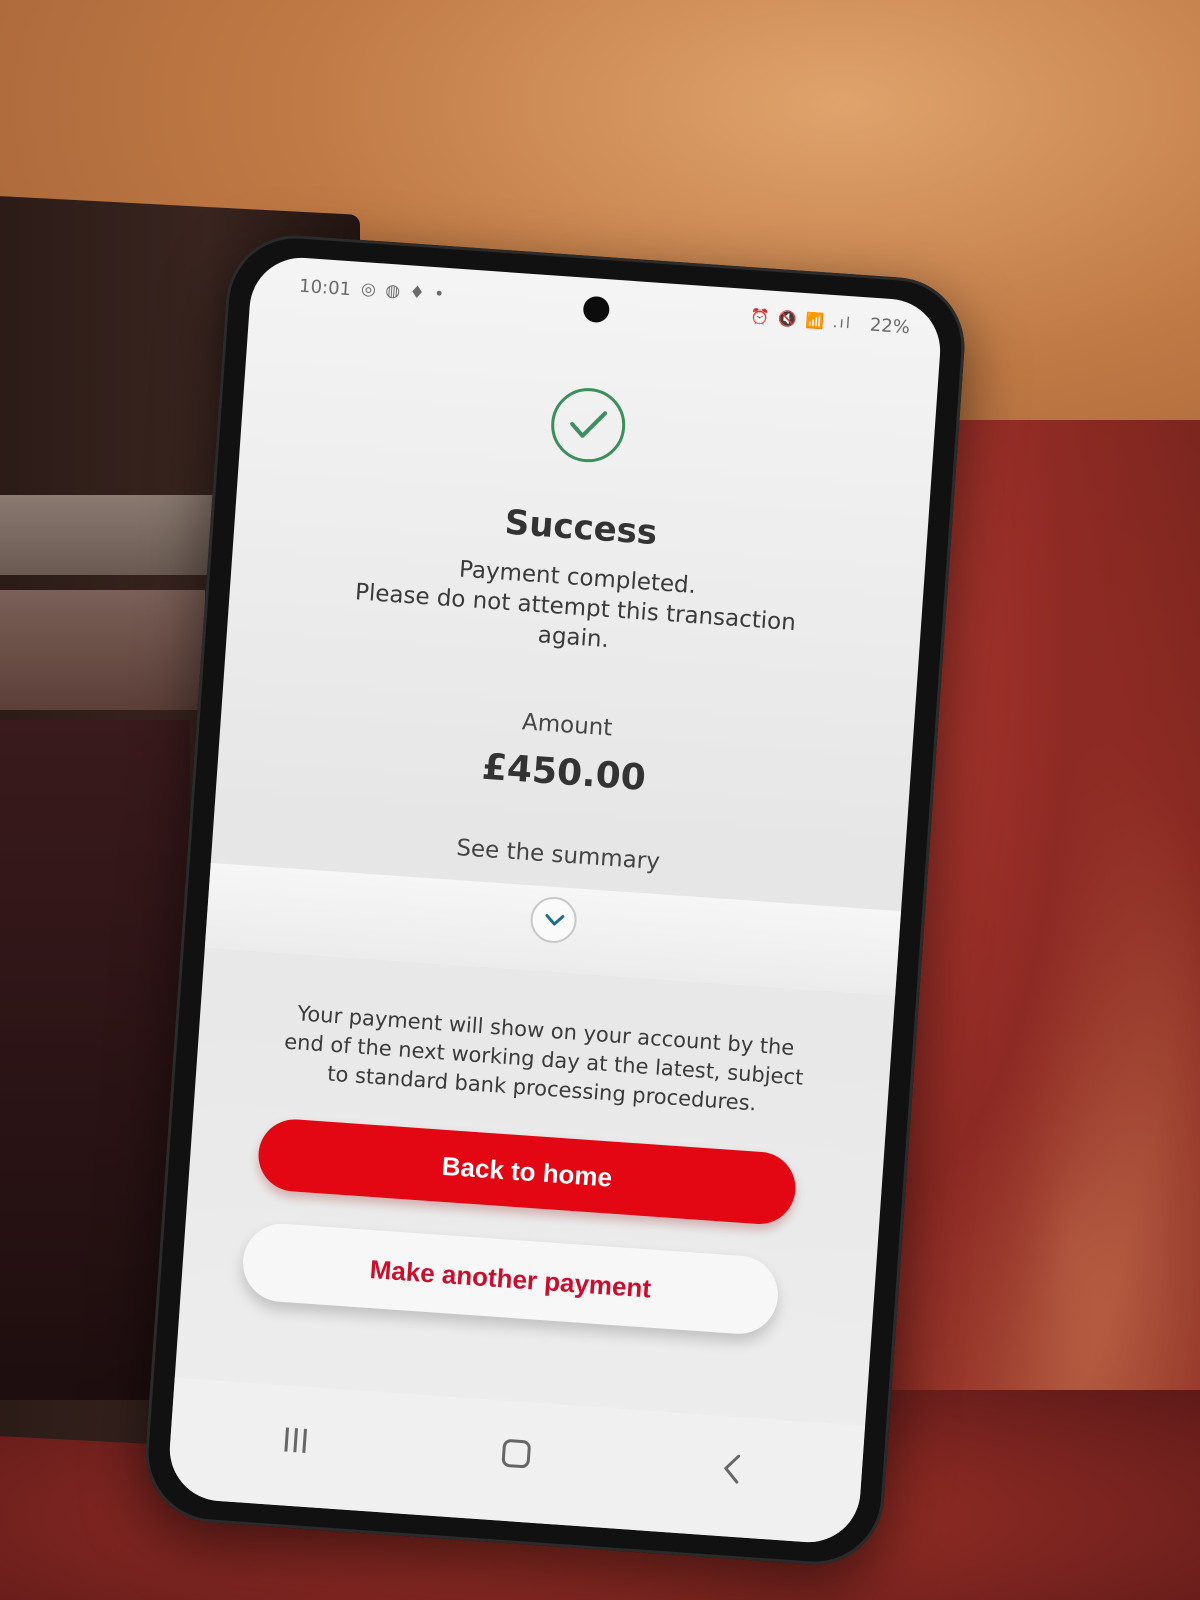  Describe the element at coordinates (325, 288) in the screenshot. I see `status-time: 10:01` at that location.